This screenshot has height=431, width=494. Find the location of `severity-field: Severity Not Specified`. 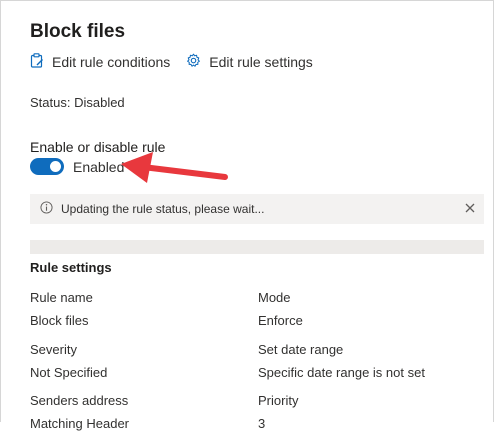

severity-field: Severity Not Specified is located at coordinates (68, 361).